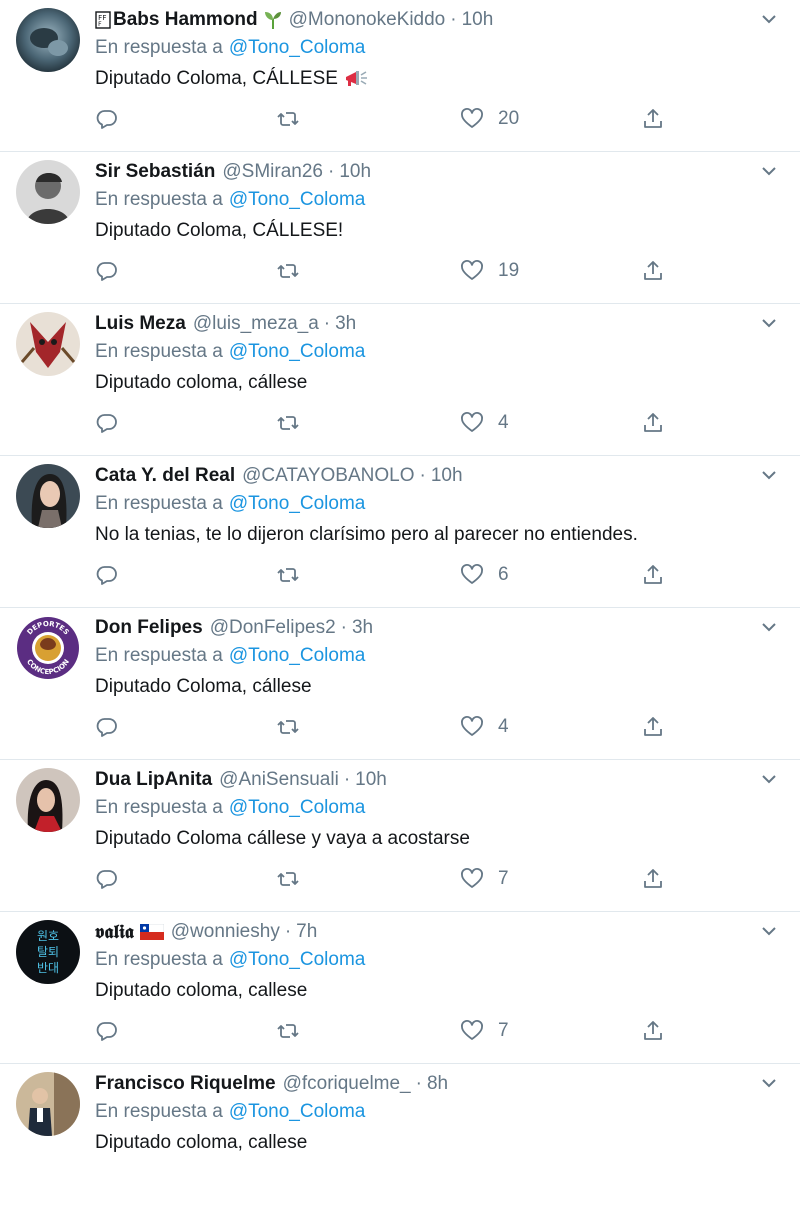 The width and height of the screenshot is (800, 1216). I want to click on display-name: Dua LipAnita, so click(153, 780).